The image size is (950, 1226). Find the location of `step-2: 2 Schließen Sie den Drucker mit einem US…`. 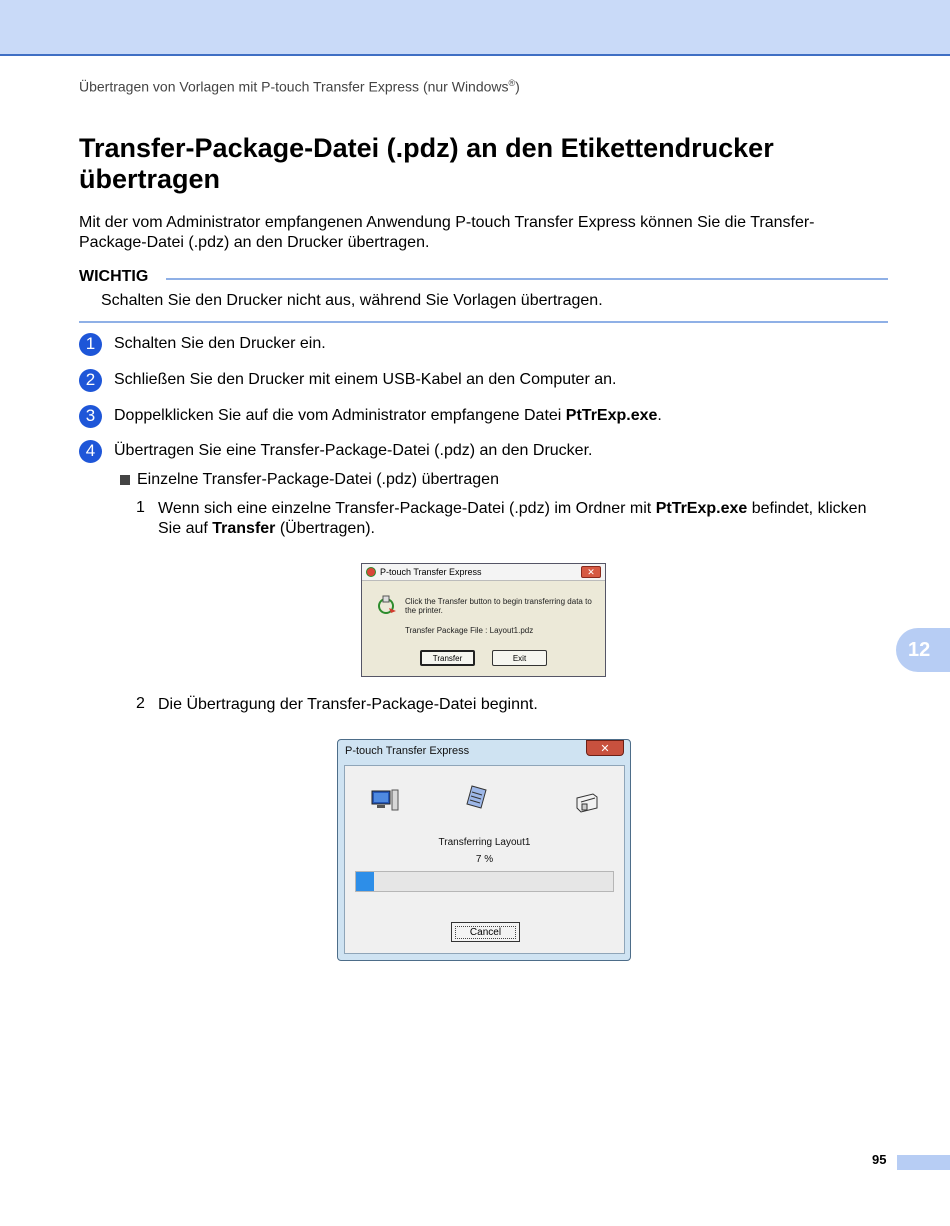

step-2: 2 Schließen Sie den Drucker mit einem US… is located at coordinates (347, 380).